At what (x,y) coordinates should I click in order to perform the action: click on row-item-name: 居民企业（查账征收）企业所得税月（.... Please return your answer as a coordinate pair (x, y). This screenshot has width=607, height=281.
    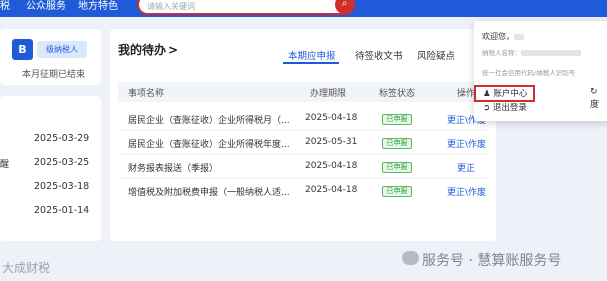
    Looking at the image, I should click on (209, 121).